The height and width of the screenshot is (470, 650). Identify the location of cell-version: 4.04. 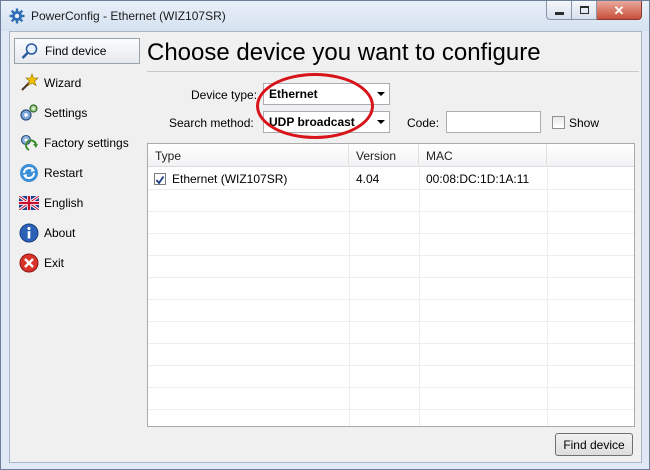
(368, 179).